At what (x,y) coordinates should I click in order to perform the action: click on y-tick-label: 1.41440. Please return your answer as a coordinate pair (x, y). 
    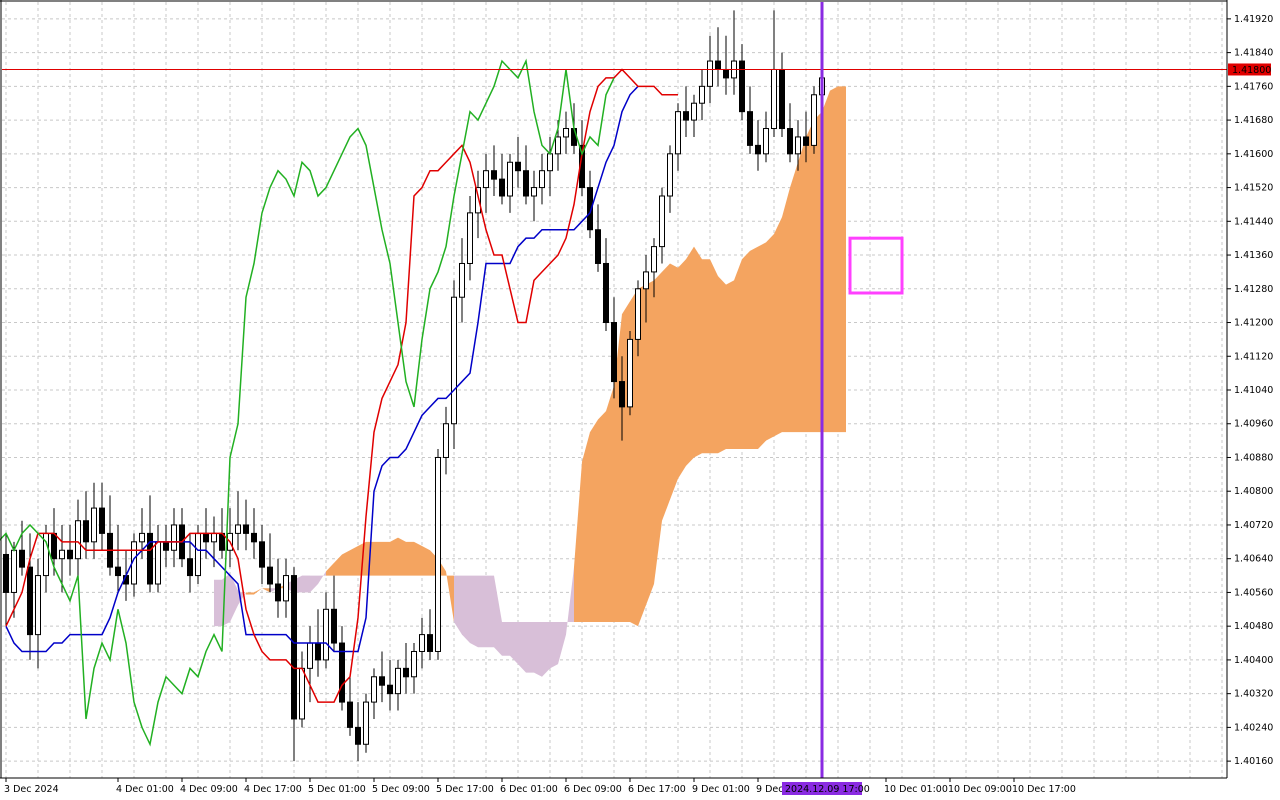
    Looking at the image, I should click on (1253, 221).